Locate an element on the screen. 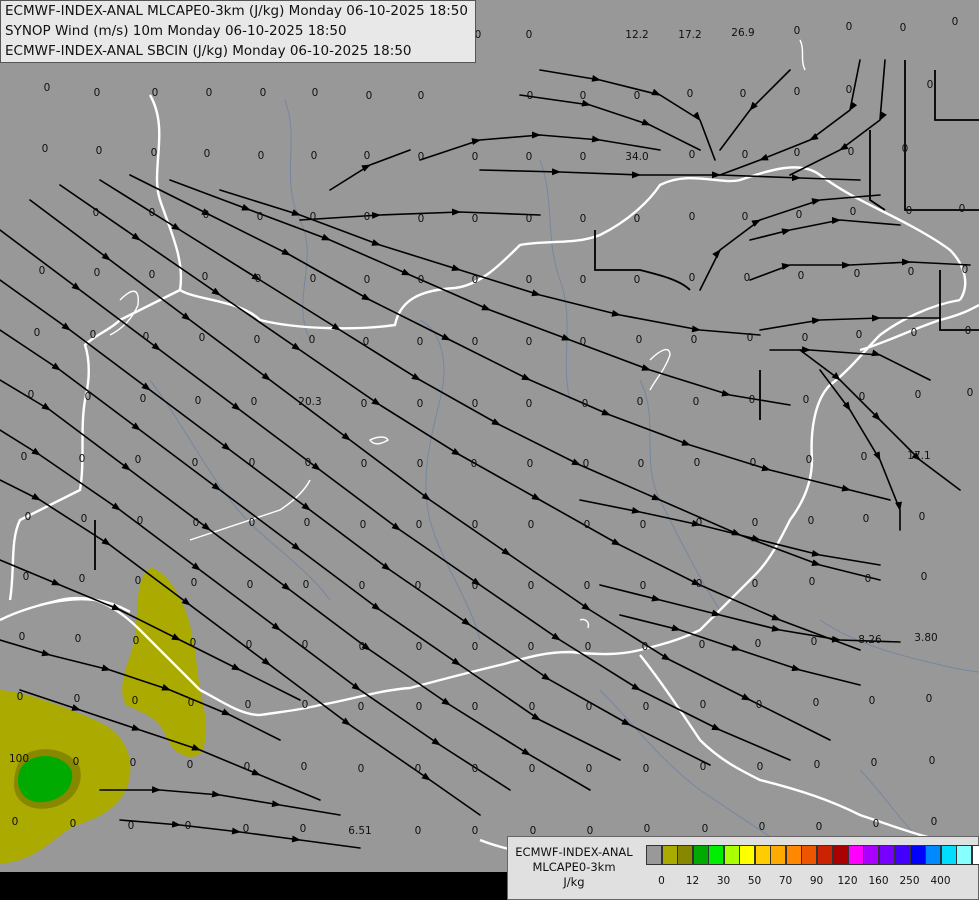  value-label: 100 is located at coordinates (19, 759).